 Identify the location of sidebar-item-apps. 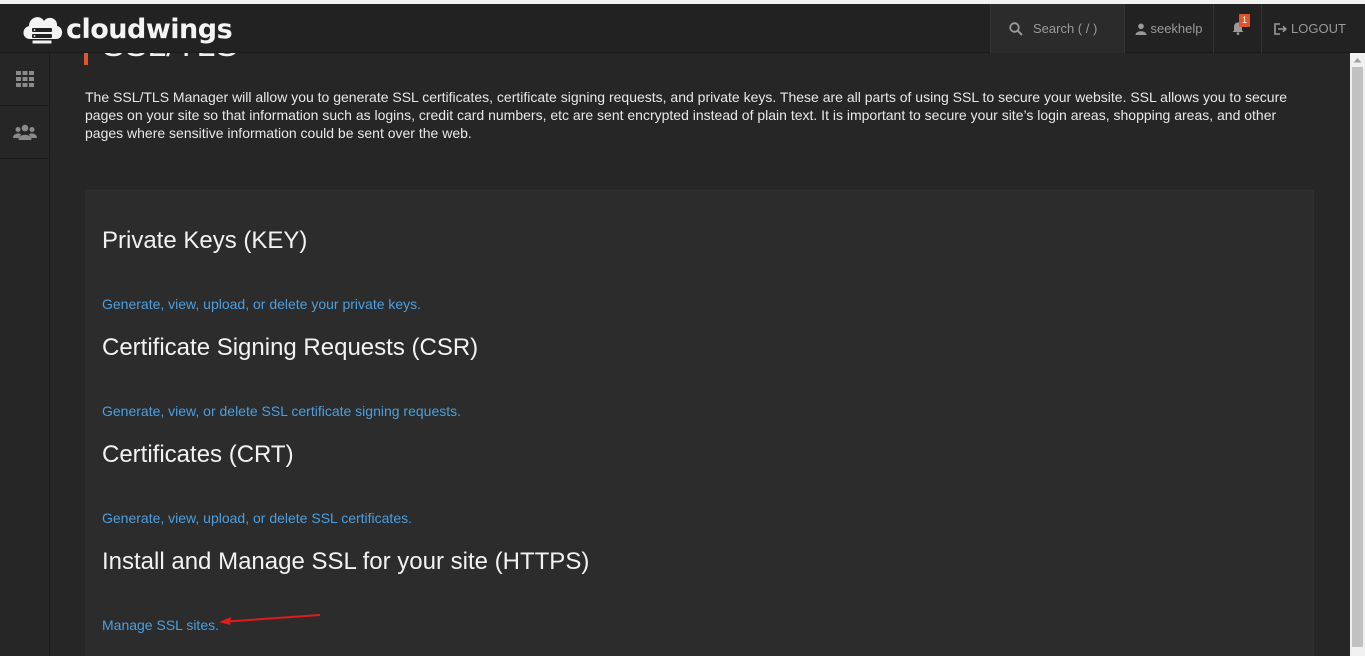
(24, 79).